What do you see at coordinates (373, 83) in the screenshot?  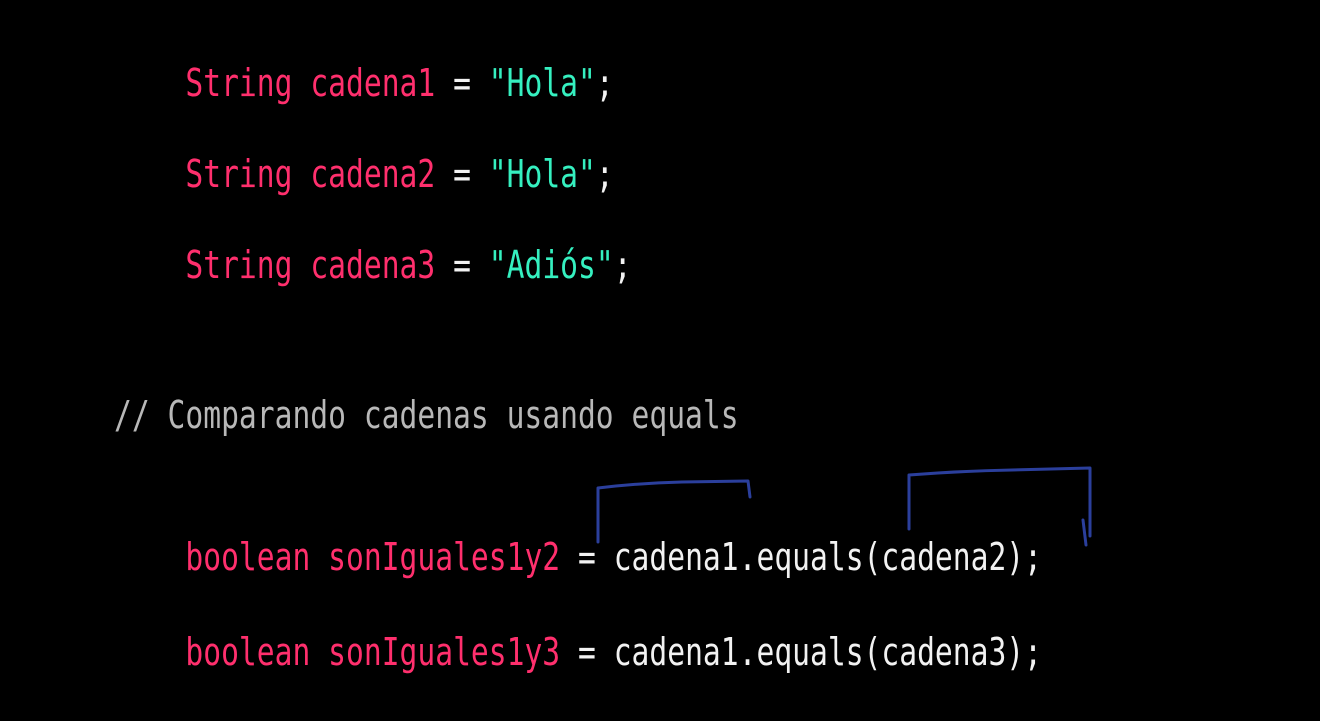 I see `variable-name: cadena1` at bounding box center [373, 83].